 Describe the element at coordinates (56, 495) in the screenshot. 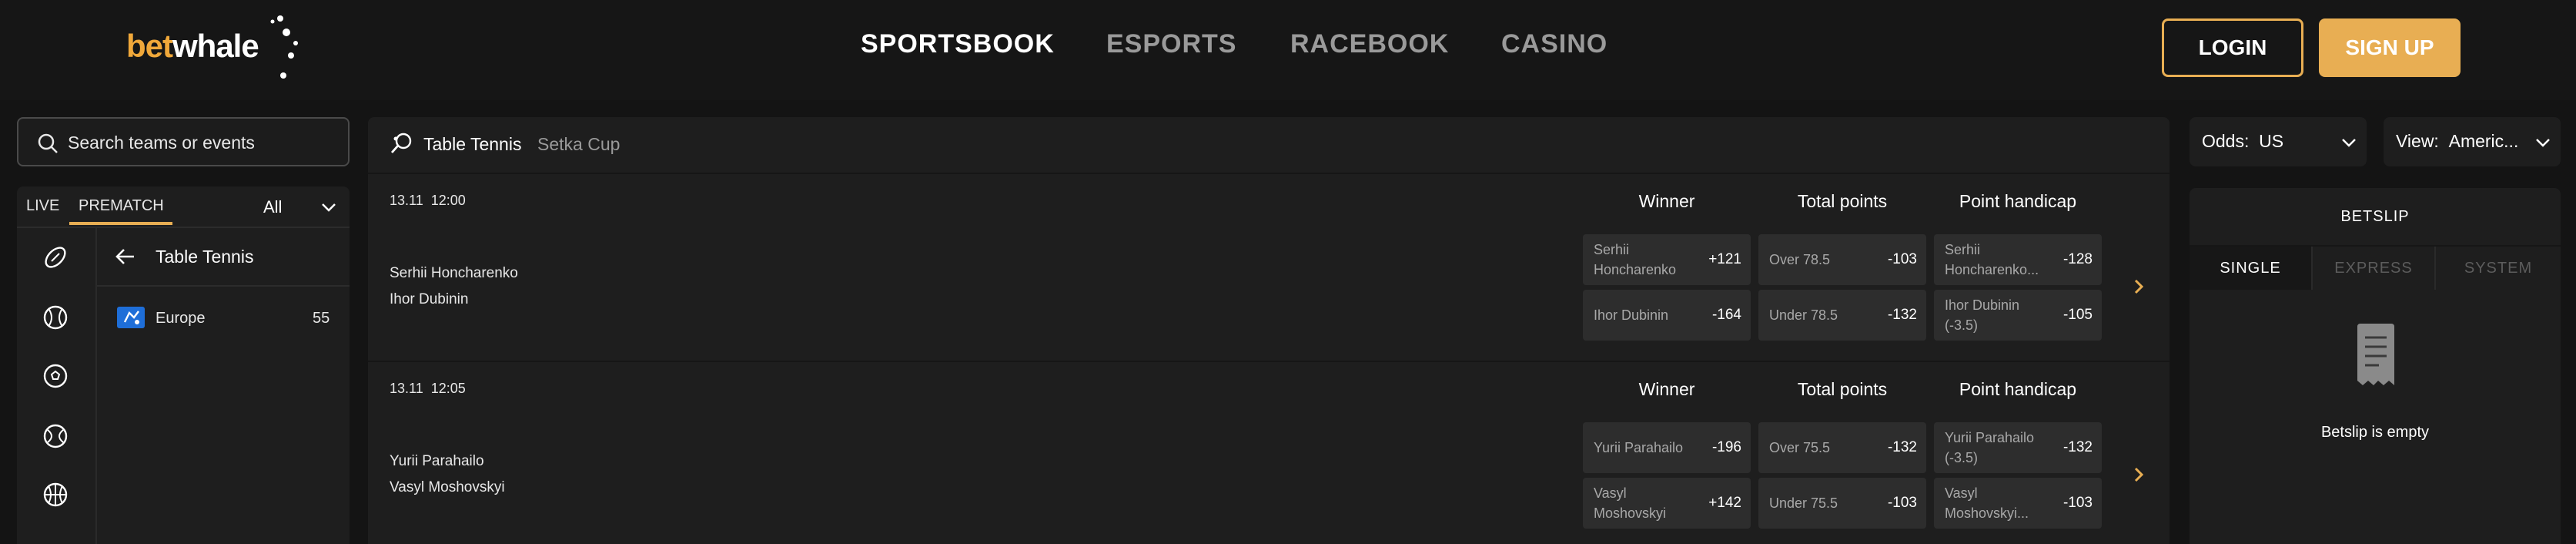

I see `basketball-icon` at that location.